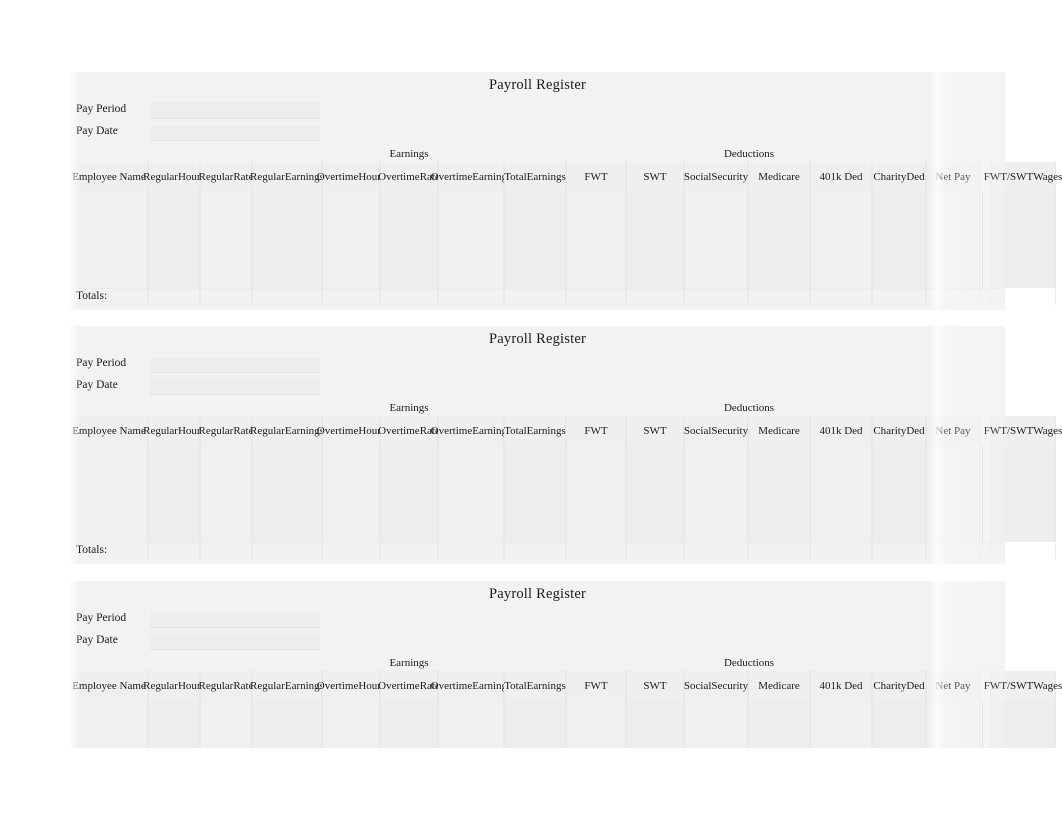 Image resolution: width=1062 pixels, height=822 pixels. What do you see at coordinates (287, 177) in the screenshot?
I see `column-header-regular-earnings: Regular Earnings` at bounding box center [287, 177].